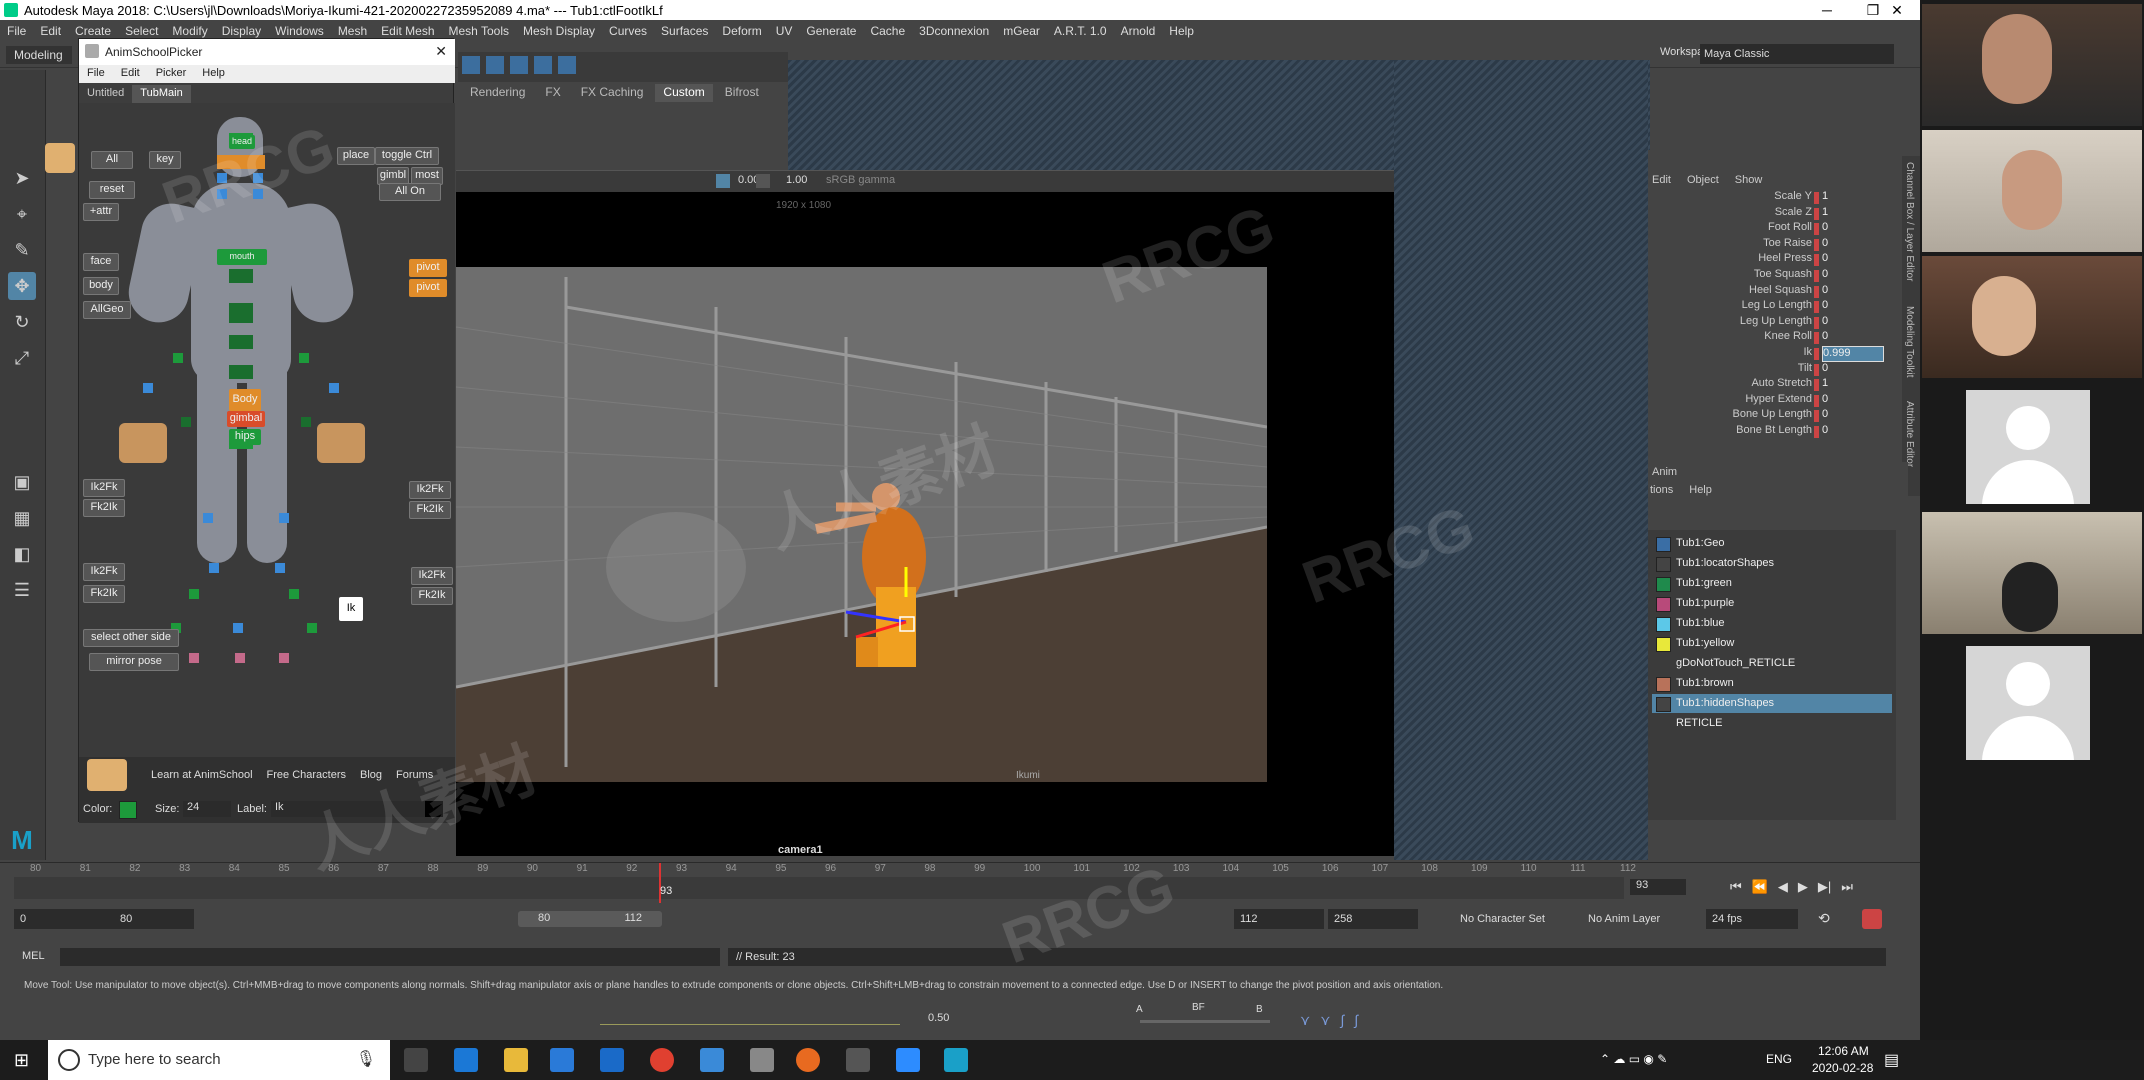 Image resolution: width=2144 pixels, height=1080 pixels. Describe the element at coordinates (304, 358) in the screenshot. I see `ctrl-clavicle-r` at that location.